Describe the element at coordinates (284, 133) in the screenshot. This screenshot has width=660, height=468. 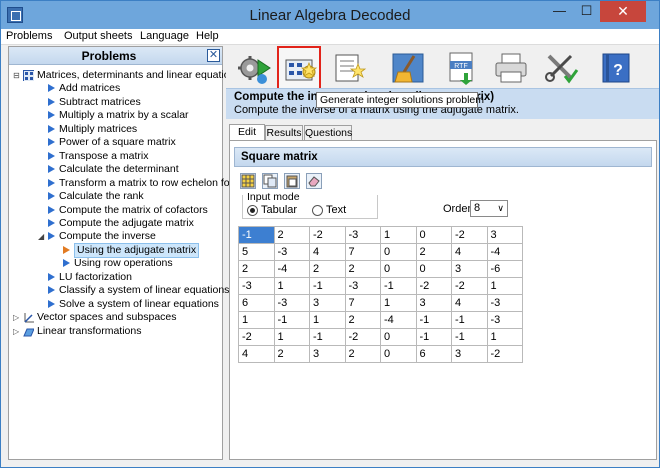
I see `tab-results: Results` at that location.